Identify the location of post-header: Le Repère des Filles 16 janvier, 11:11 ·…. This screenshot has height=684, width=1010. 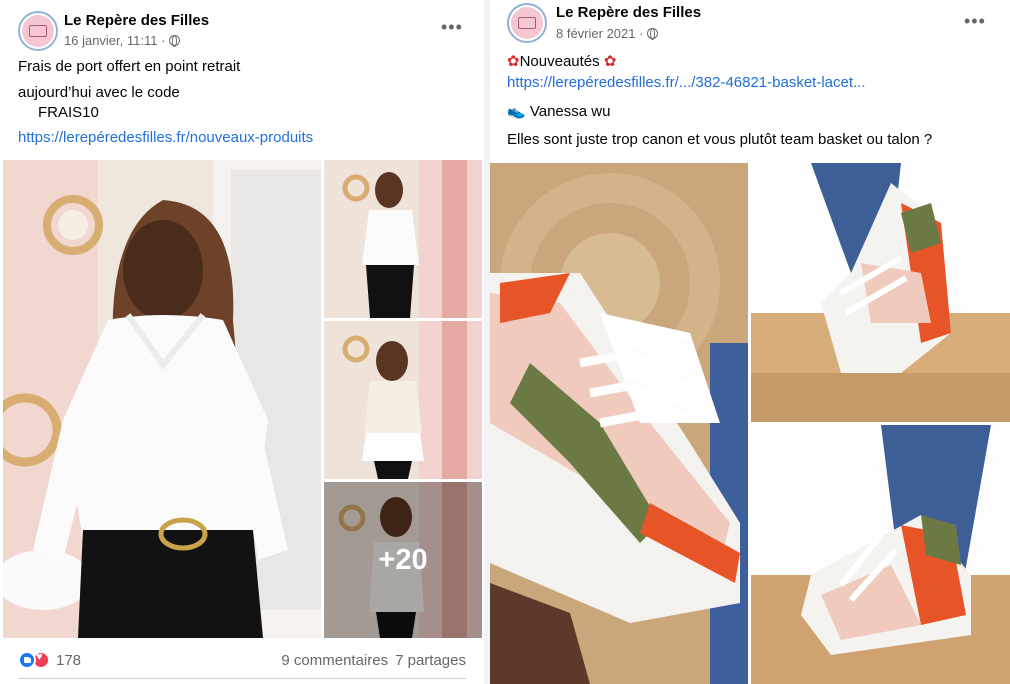
(242, 26).